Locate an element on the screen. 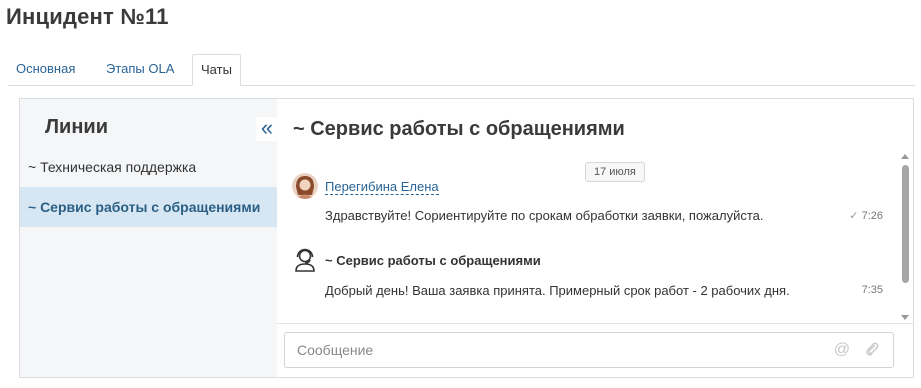 Image resolution: width=921 pixels, height=388 pixels. message-input is located at coordinates (545, 350).